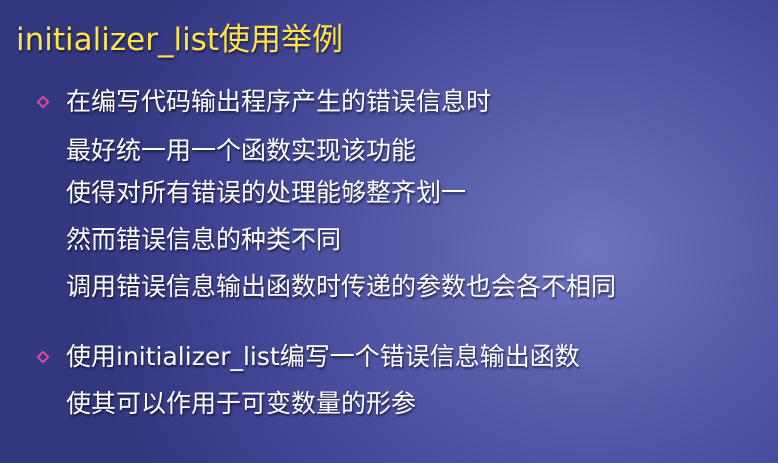 The image size is (778, 463). What do you see at coordinates (179, 40) in the screenshot?
I see `slide-title: initializer_list使用举例` at bounding box center [179, 40].